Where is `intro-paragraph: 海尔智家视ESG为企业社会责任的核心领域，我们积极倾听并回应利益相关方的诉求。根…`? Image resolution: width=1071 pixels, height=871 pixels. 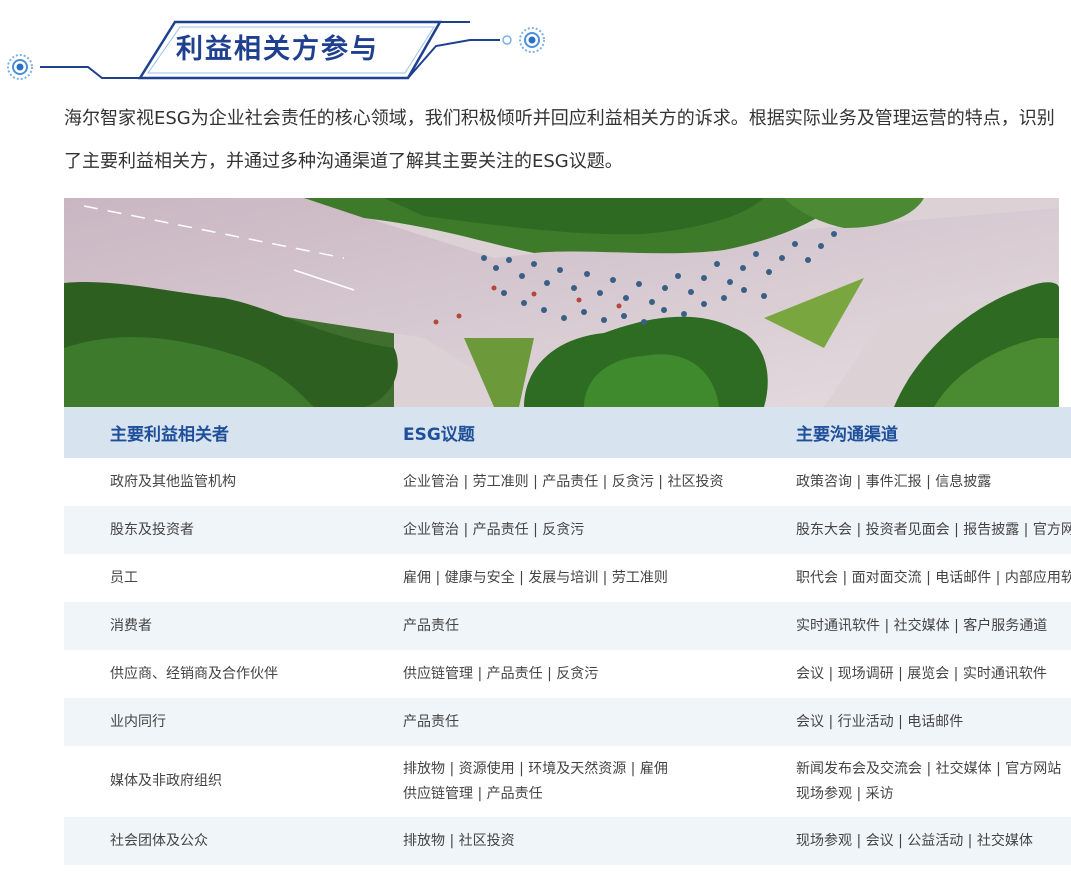
intro-paragraph: 海尔智家视ESG为企业社会责任的核心领域，我们积极倾听并回应利益相关方的诉求。根… is located at coordinates (559, 140).